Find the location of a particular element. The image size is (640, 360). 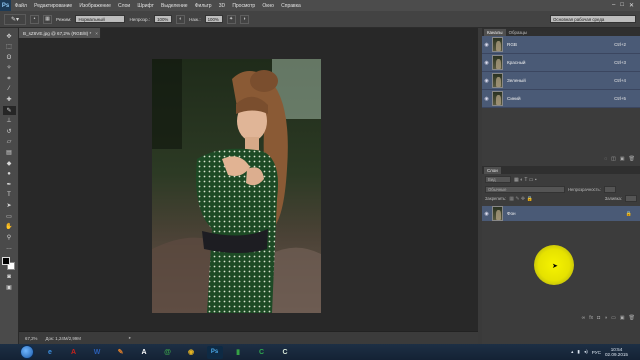

dodge-tool-icon: ● is located at coordinates (9, 174).